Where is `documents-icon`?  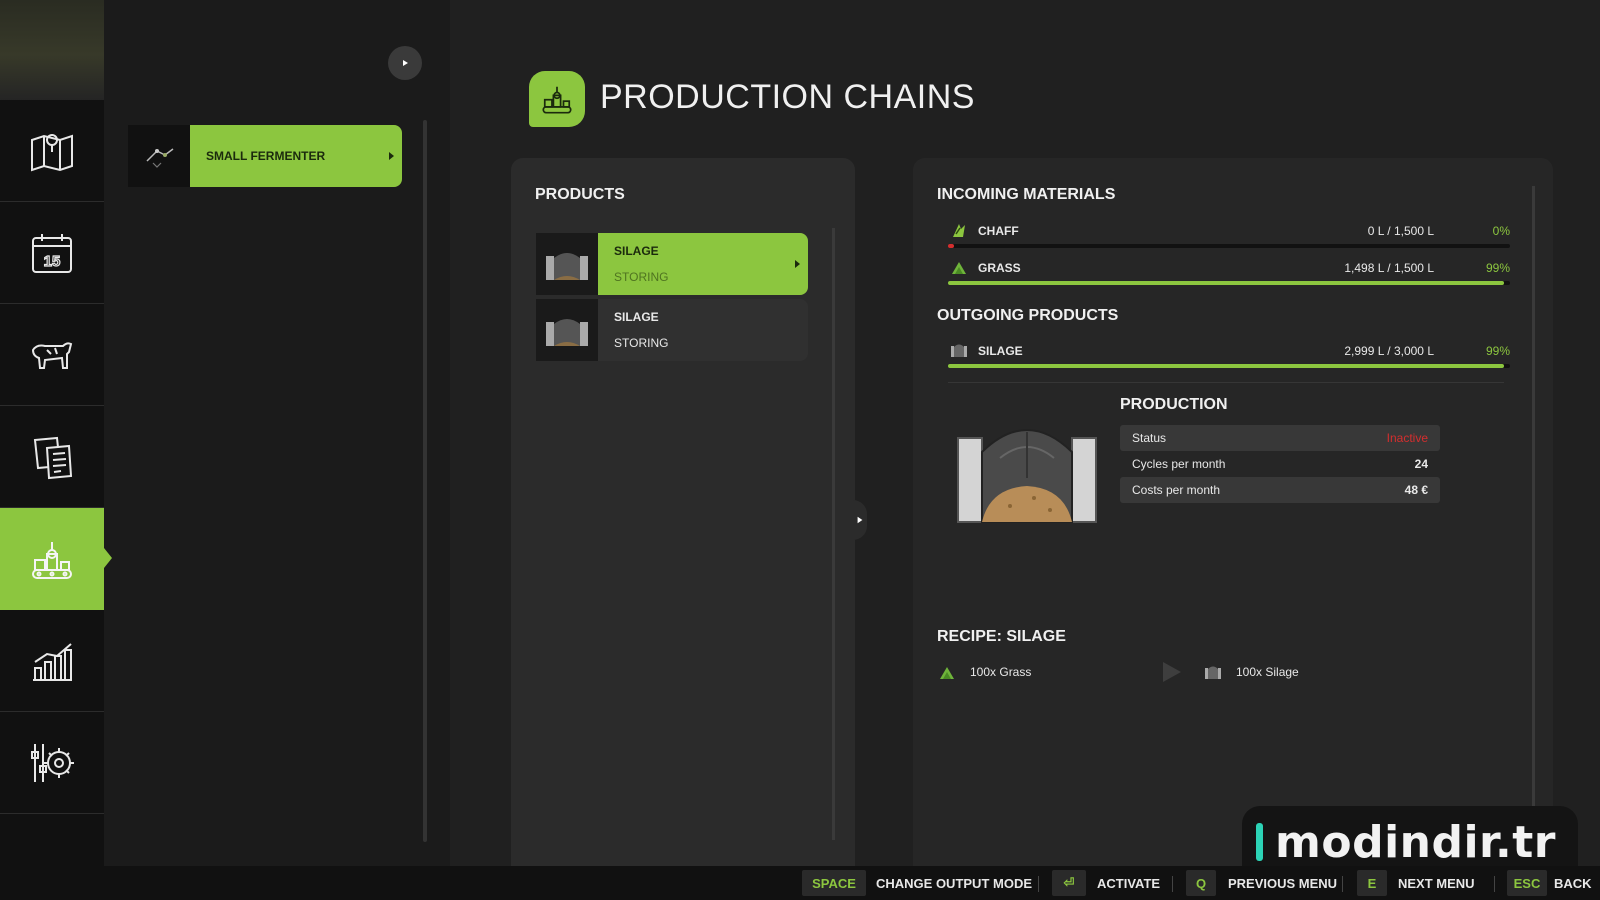
documents-icon is located at coordinates (53, 457).